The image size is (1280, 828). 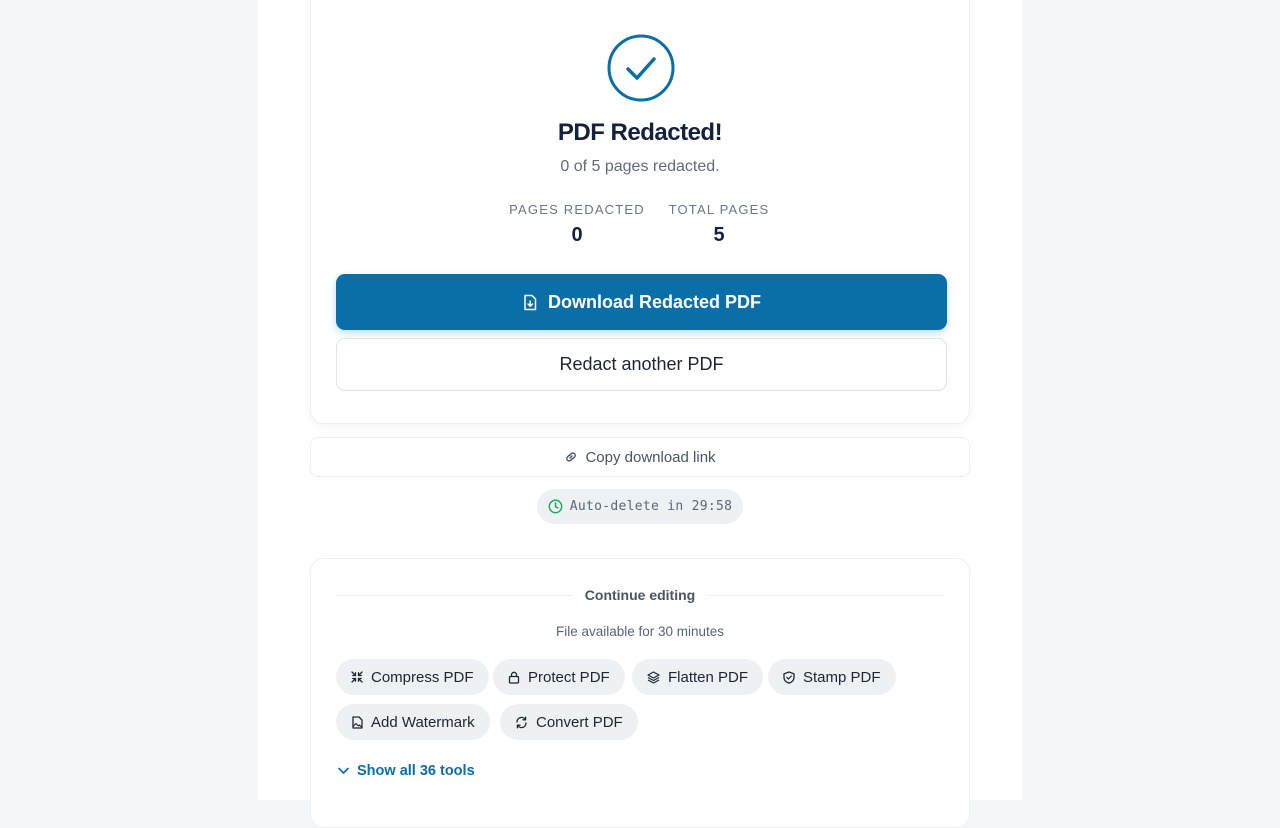 What do you see at coordinates (357, 722) in the screenshot?
I see `image-file-icon` at bounding box center [357, 722].